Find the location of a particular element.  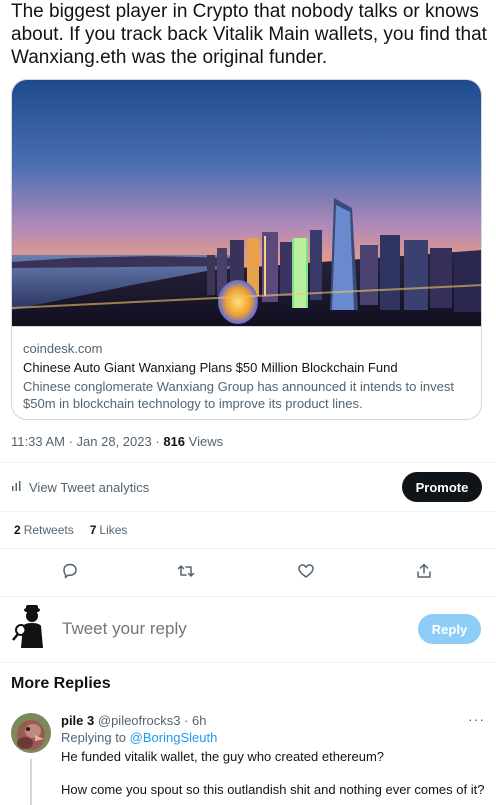

reply-author-handle: @pileofrocks3 is located at coordinates (139, 720).